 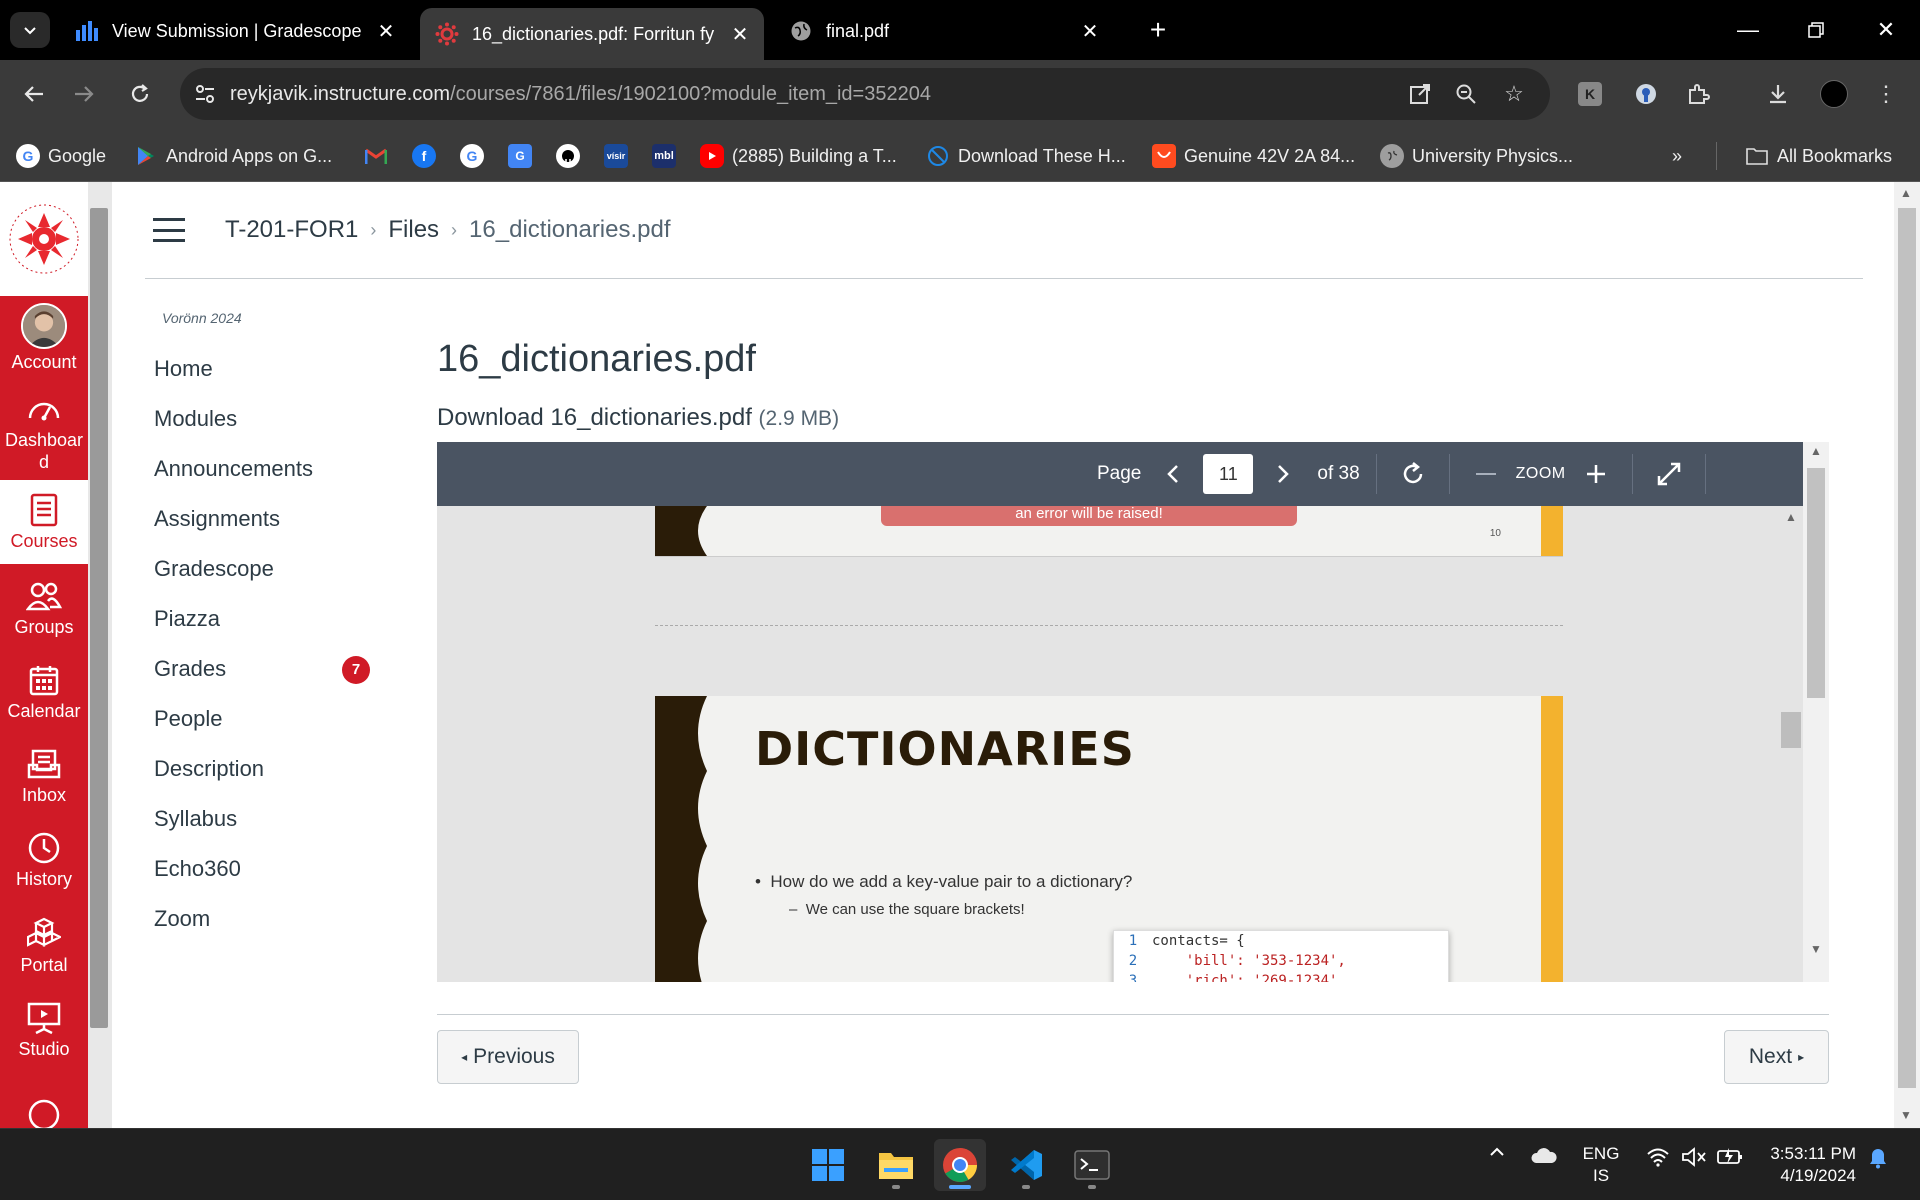 What do you see at coordinates (1420, 94) in the screenshot?
I see `open-in-new-icon` at bounding box center [1420, 94].